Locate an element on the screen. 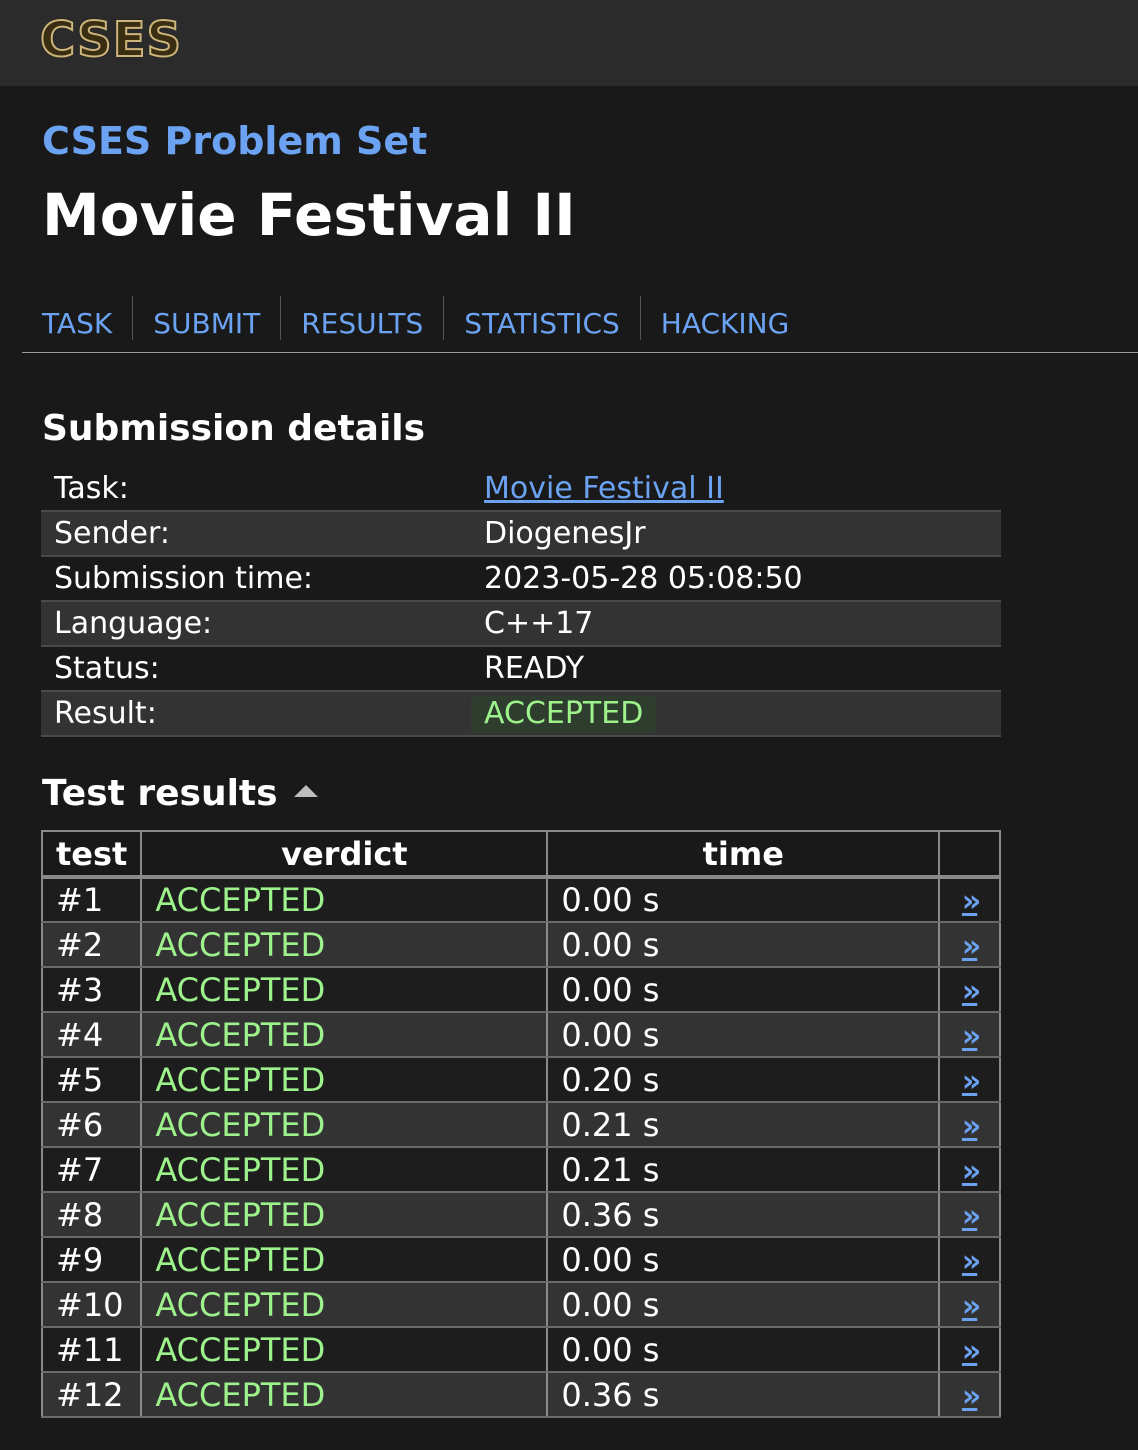  test-number: #2 is located at coordinates (91, 945).